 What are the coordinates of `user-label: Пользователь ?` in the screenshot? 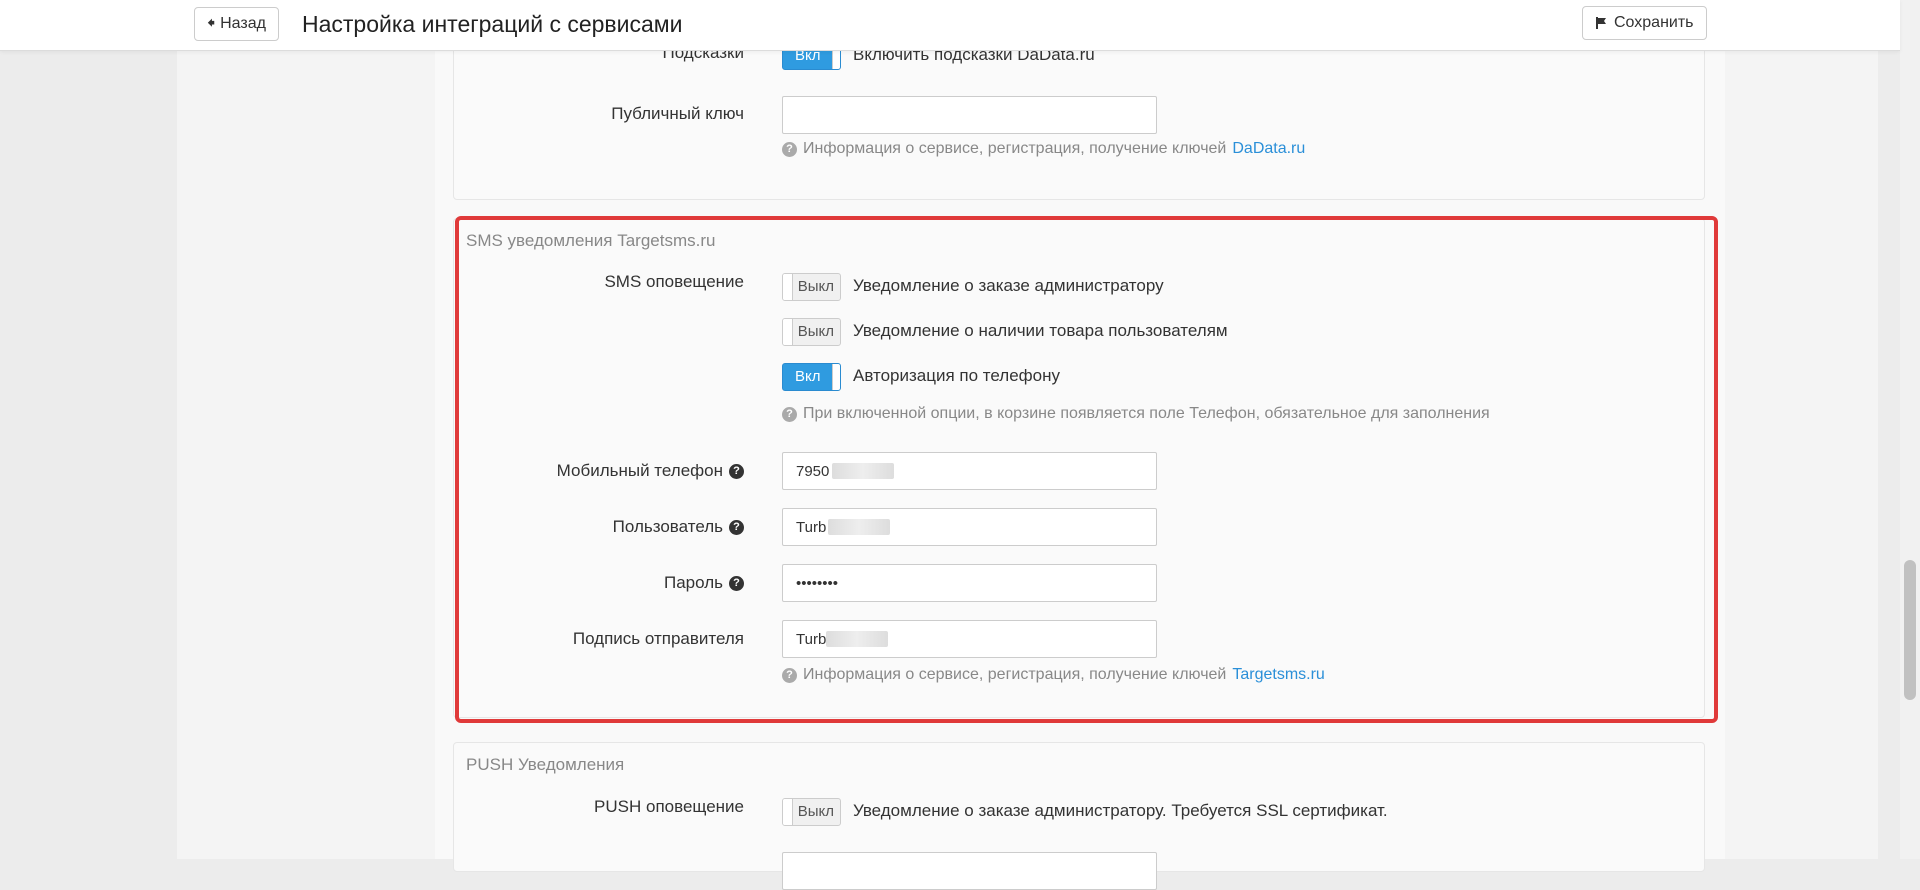 It's located at (678, 527).